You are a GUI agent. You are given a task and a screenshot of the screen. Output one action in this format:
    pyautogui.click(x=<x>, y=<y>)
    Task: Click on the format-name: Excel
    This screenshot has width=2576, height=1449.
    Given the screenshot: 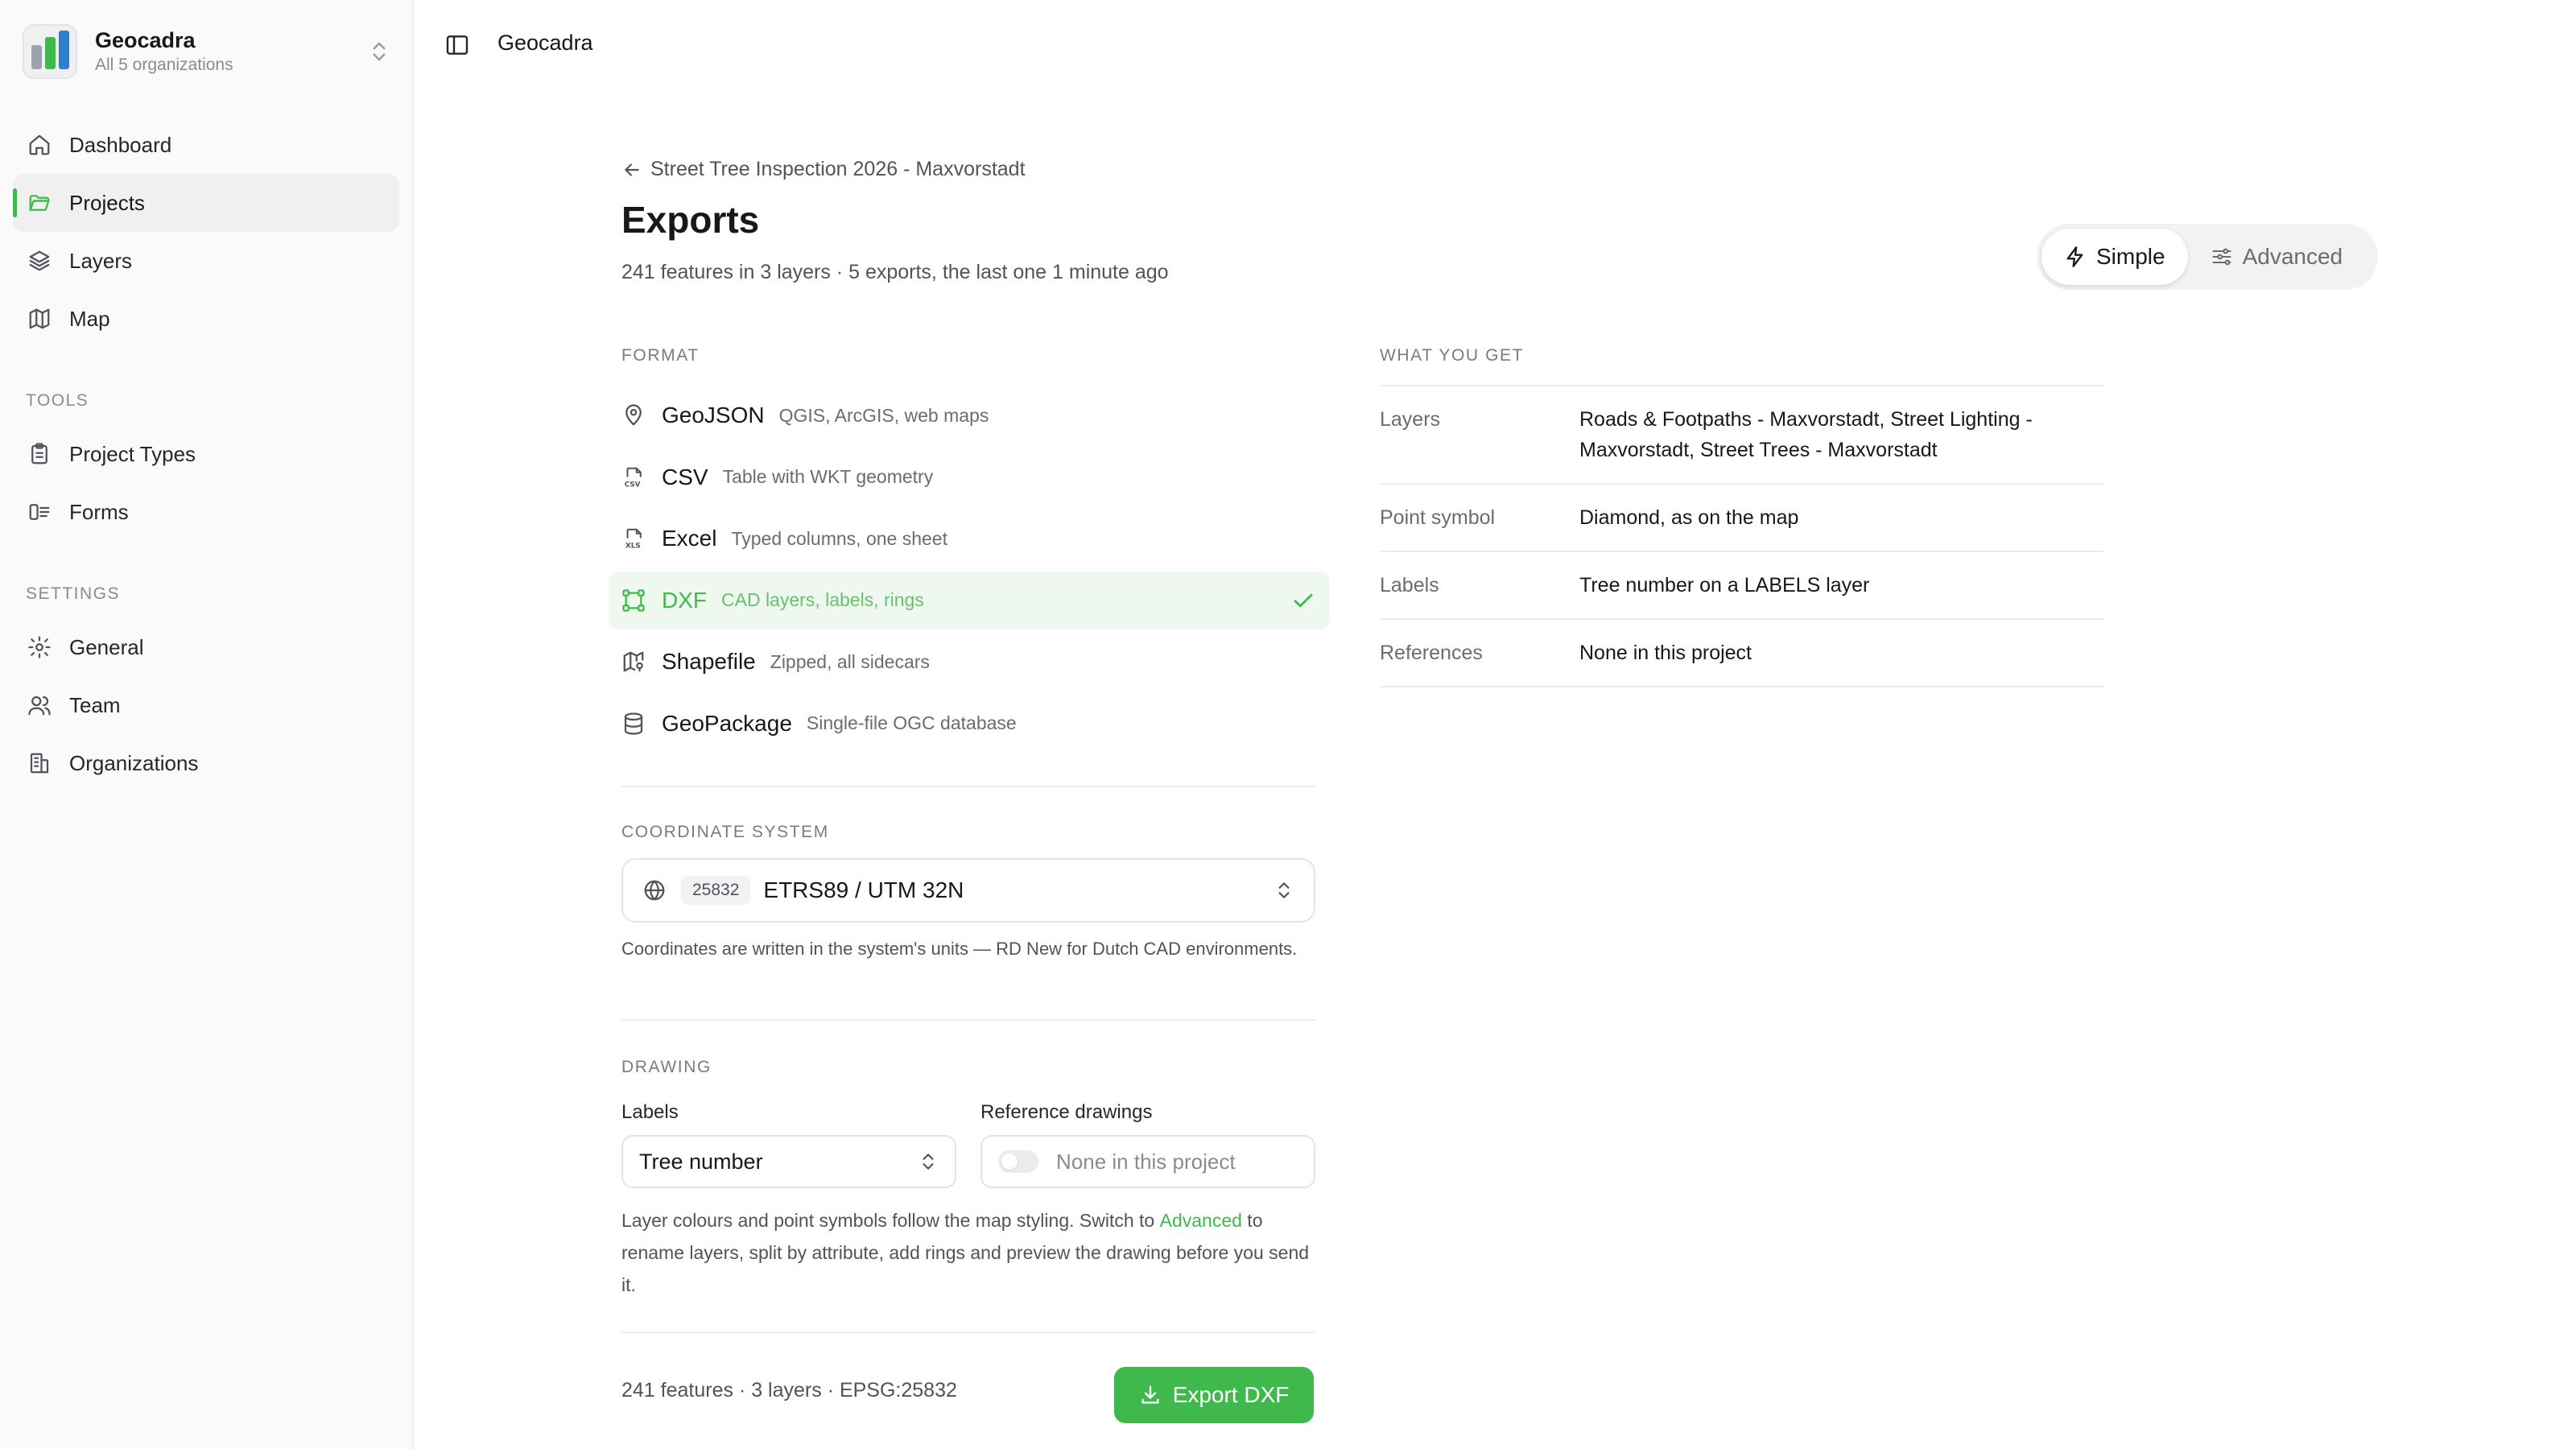 What is the action you would take?
    pyautogui.click(x=689, y=538)
    